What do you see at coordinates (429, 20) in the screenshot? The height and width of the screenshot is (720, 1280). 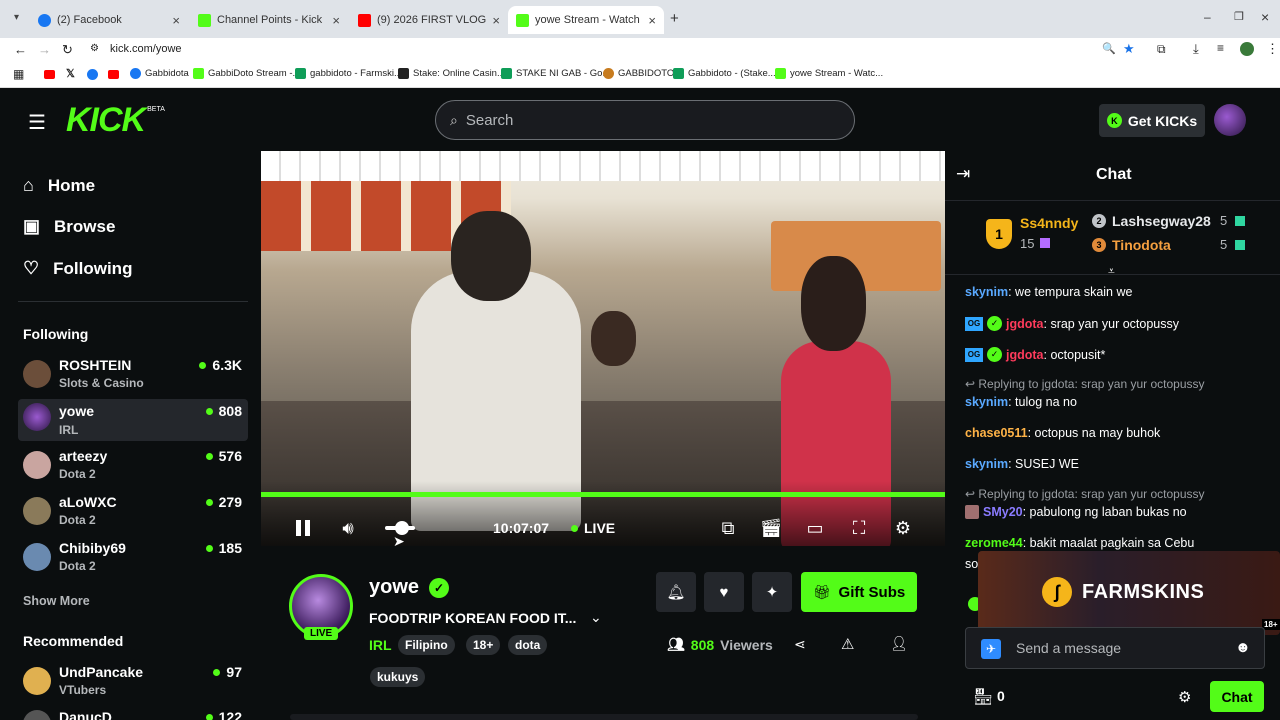 I see `browser-tab: (9) 2026 FIRST VLOG | ZEINAB ×` at bounding box center [429, 20].